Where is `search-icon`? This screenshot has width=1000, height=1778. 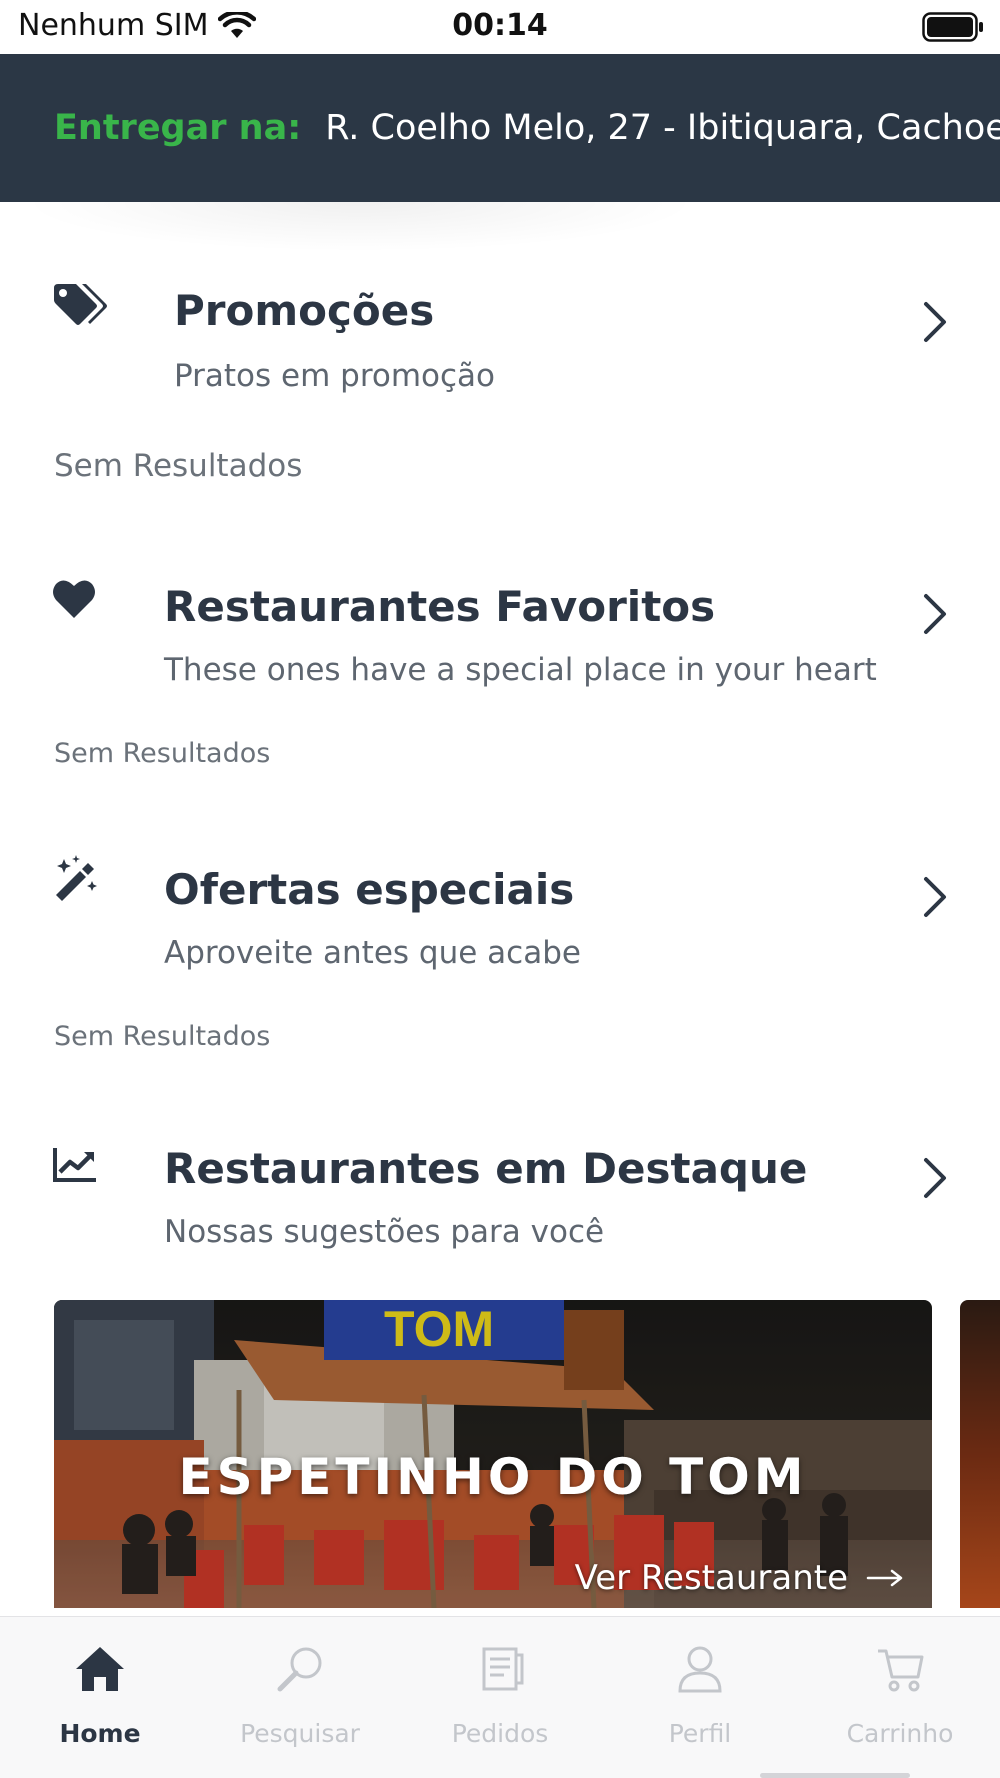 search-icon is located at coordinates (299, 1669).